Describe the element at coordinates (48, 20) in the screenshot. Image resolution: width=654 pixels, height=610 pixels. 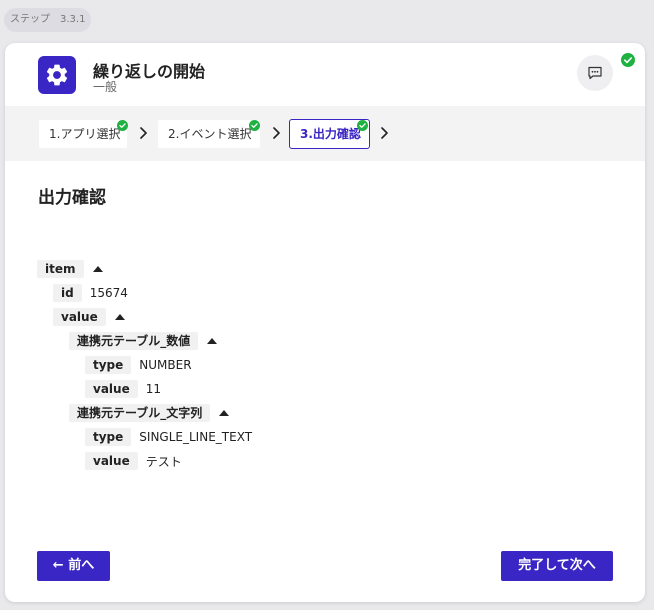
I see `step-number-chip: ステップ 3.3.1` at that location.